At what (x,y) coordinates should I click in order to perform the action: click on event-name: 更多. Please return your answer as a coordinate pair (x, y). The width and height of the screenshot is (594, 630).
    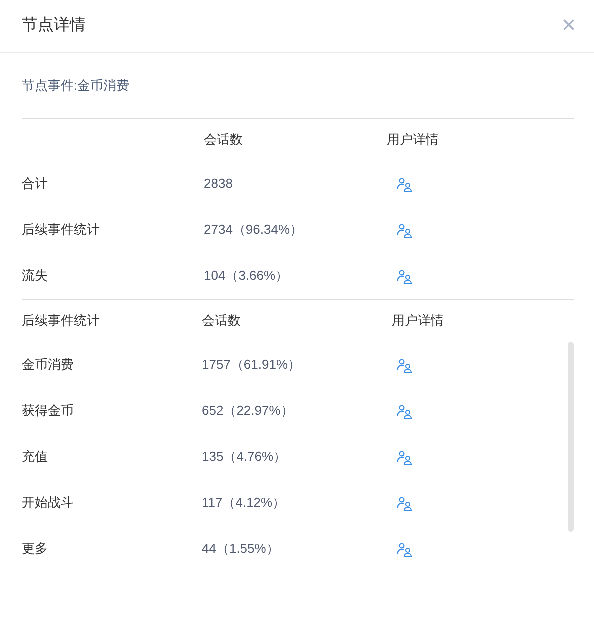
    Looking at the image, I should click on (35, 548).